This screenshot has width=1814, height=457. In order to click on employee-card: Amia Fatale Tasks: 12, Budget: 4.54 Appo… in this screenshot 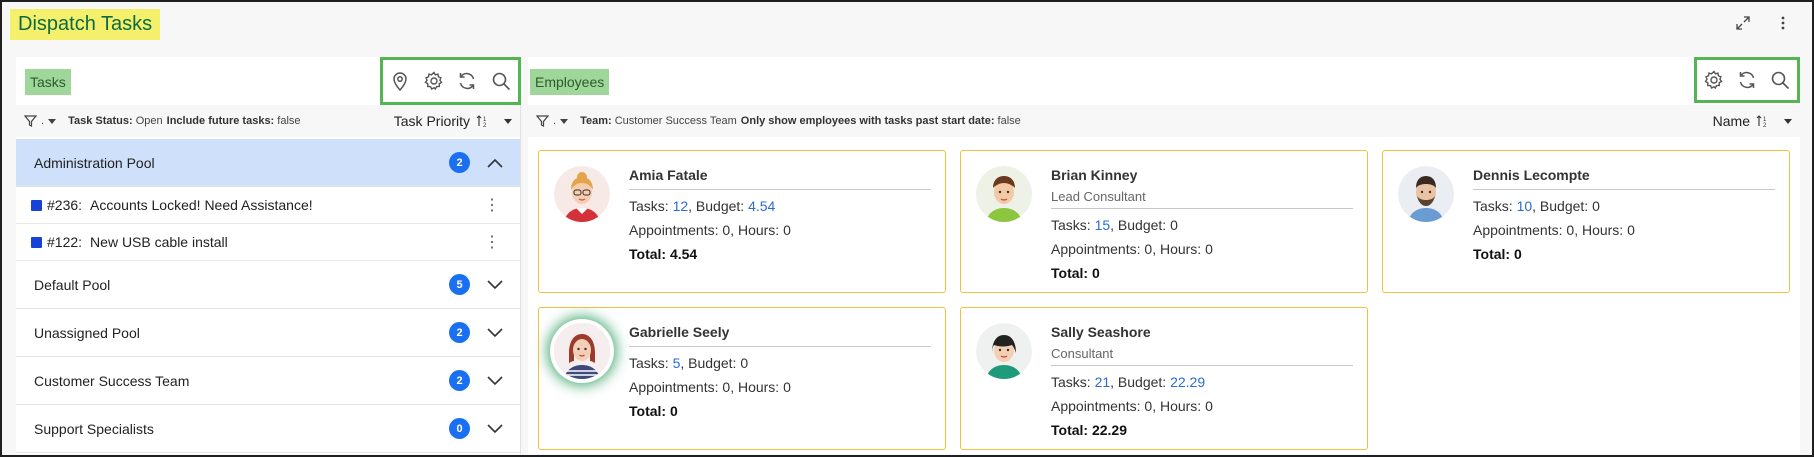, I will do `click(742, 221)`.